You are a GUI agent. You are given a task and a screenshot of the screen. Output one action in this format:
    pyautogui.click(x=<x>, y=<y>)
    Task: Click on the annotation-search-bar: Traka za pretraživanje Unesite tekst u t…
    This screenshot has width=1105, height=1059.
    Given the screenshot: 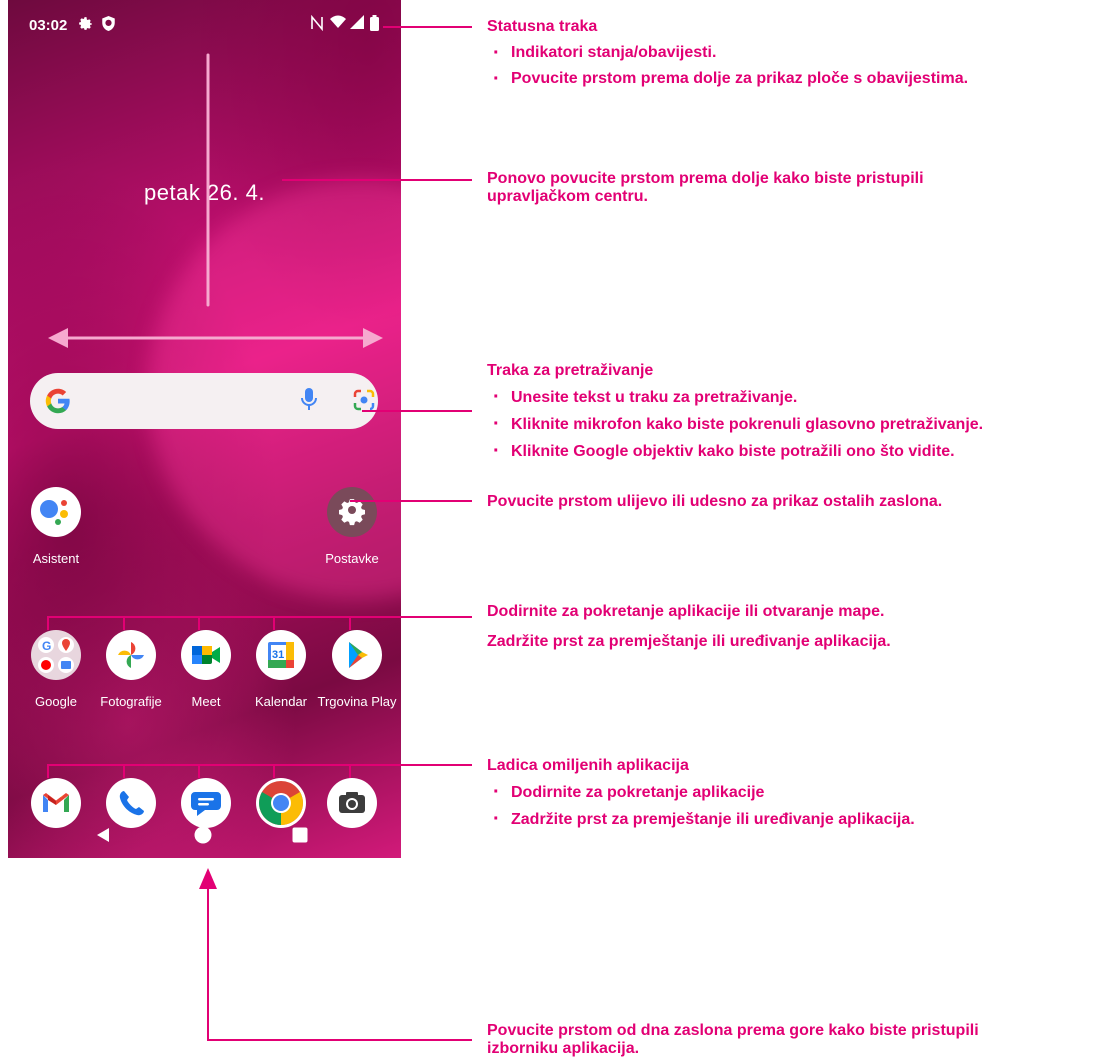 What is the action you would take?
    pyautogui.click(x=735, y=411)
    